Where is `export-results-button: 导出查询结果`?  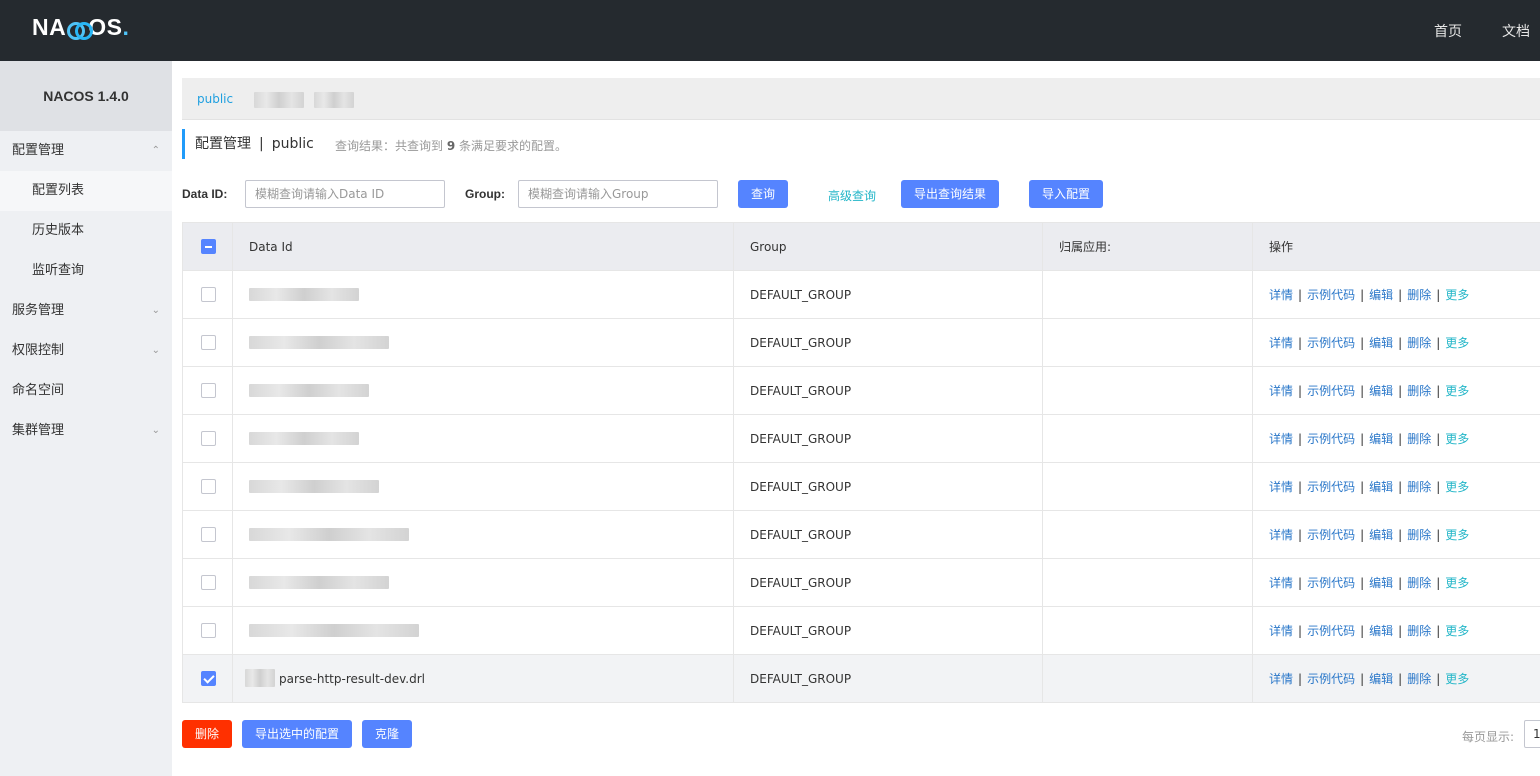 export-results-button: 导出查询结果 is located at coordinates (950, 194).